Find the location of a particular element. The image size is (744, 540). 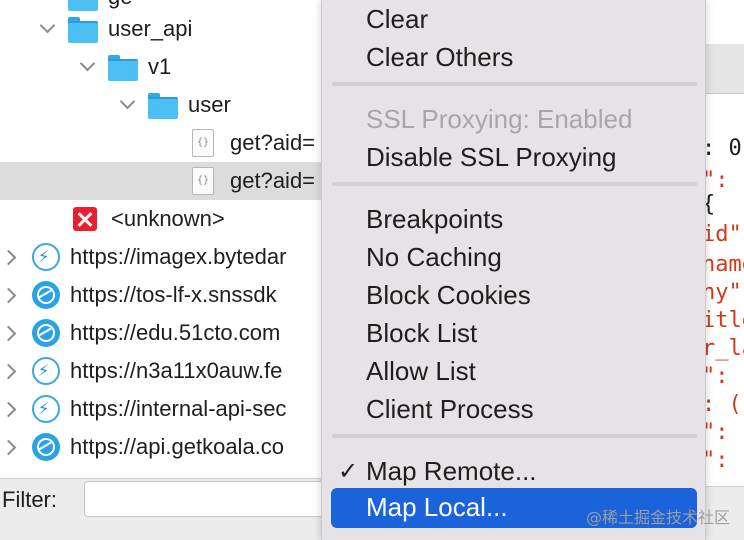

tree-row-label: user_api is located at coordinates (150, 28).